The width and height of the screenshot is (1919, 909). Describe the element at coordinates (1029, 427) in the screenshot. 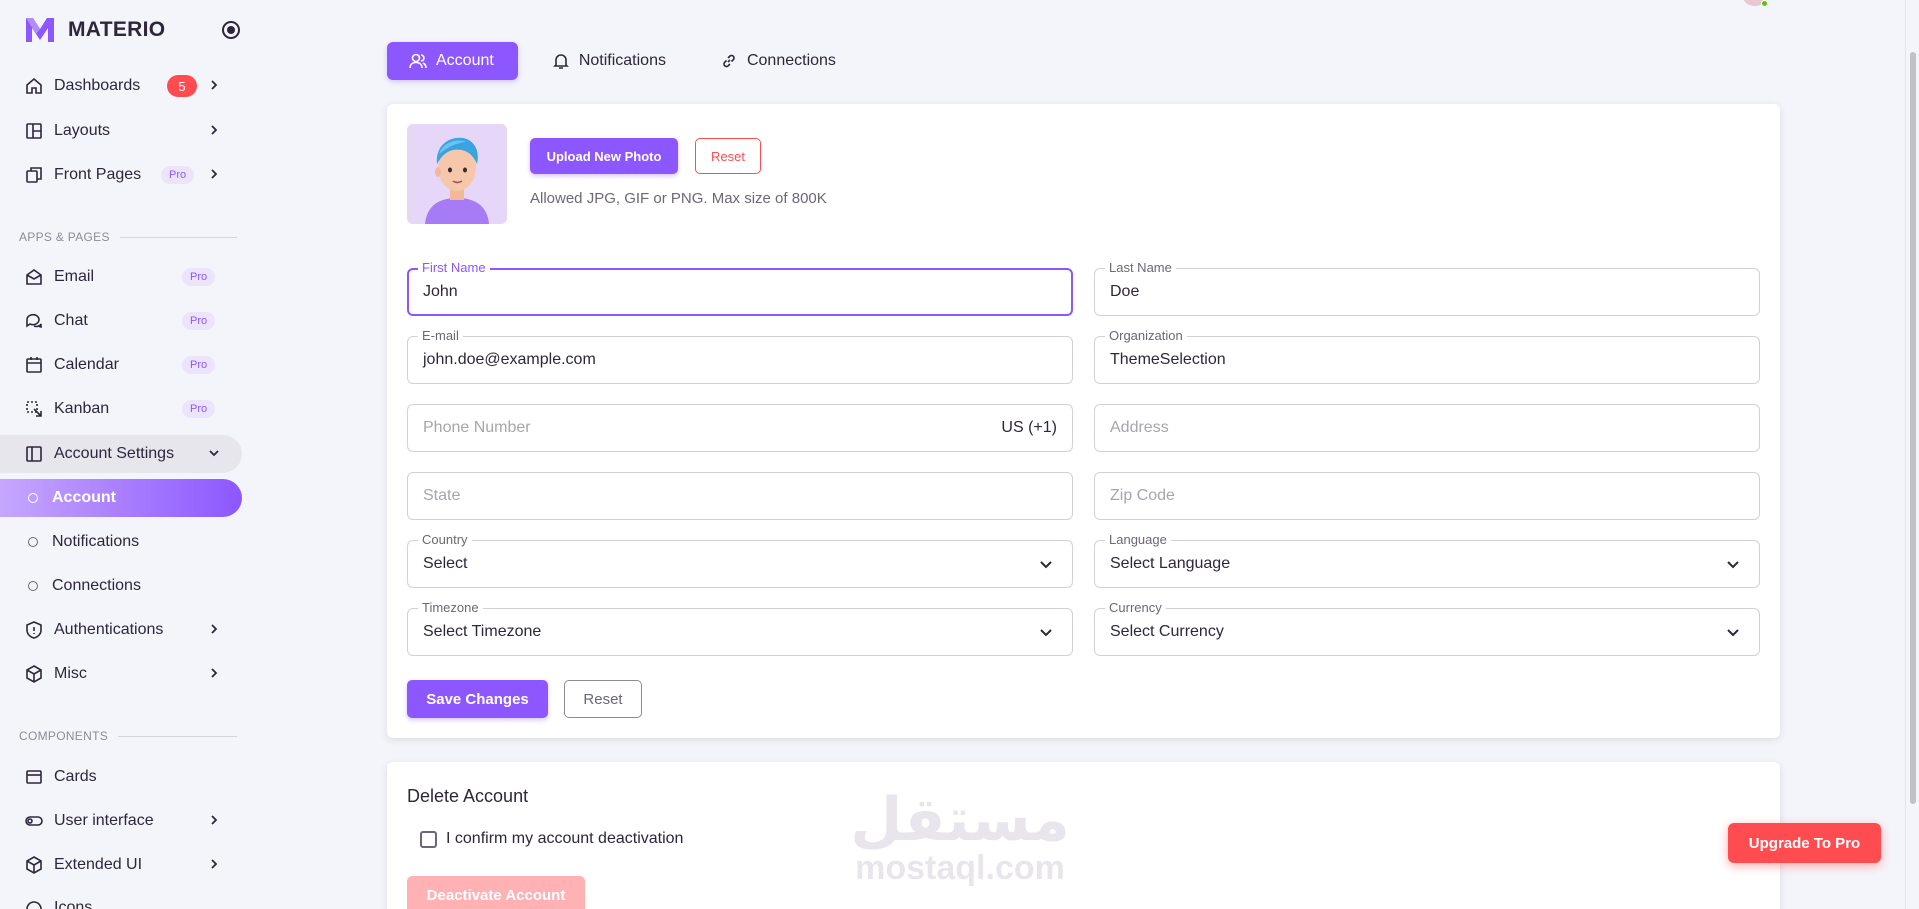

I see `phone-country-code: US (+1)` at that location.